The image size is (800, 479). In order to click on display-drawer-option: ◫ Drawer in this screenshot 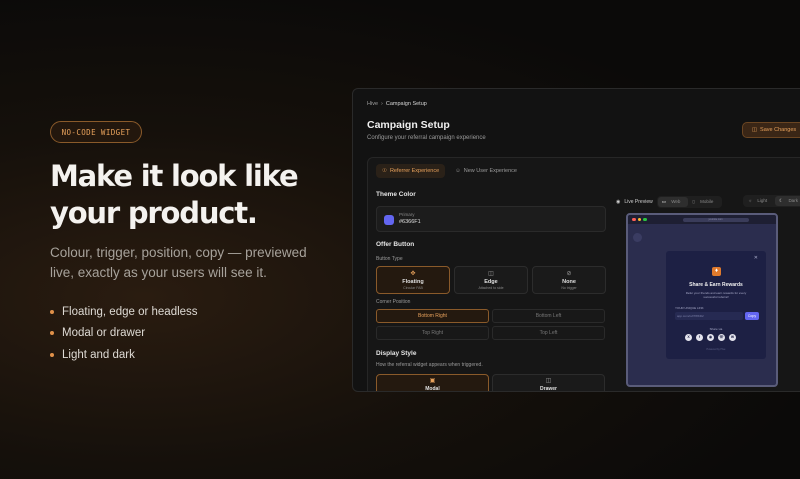, I will do `click(548, 383)`.